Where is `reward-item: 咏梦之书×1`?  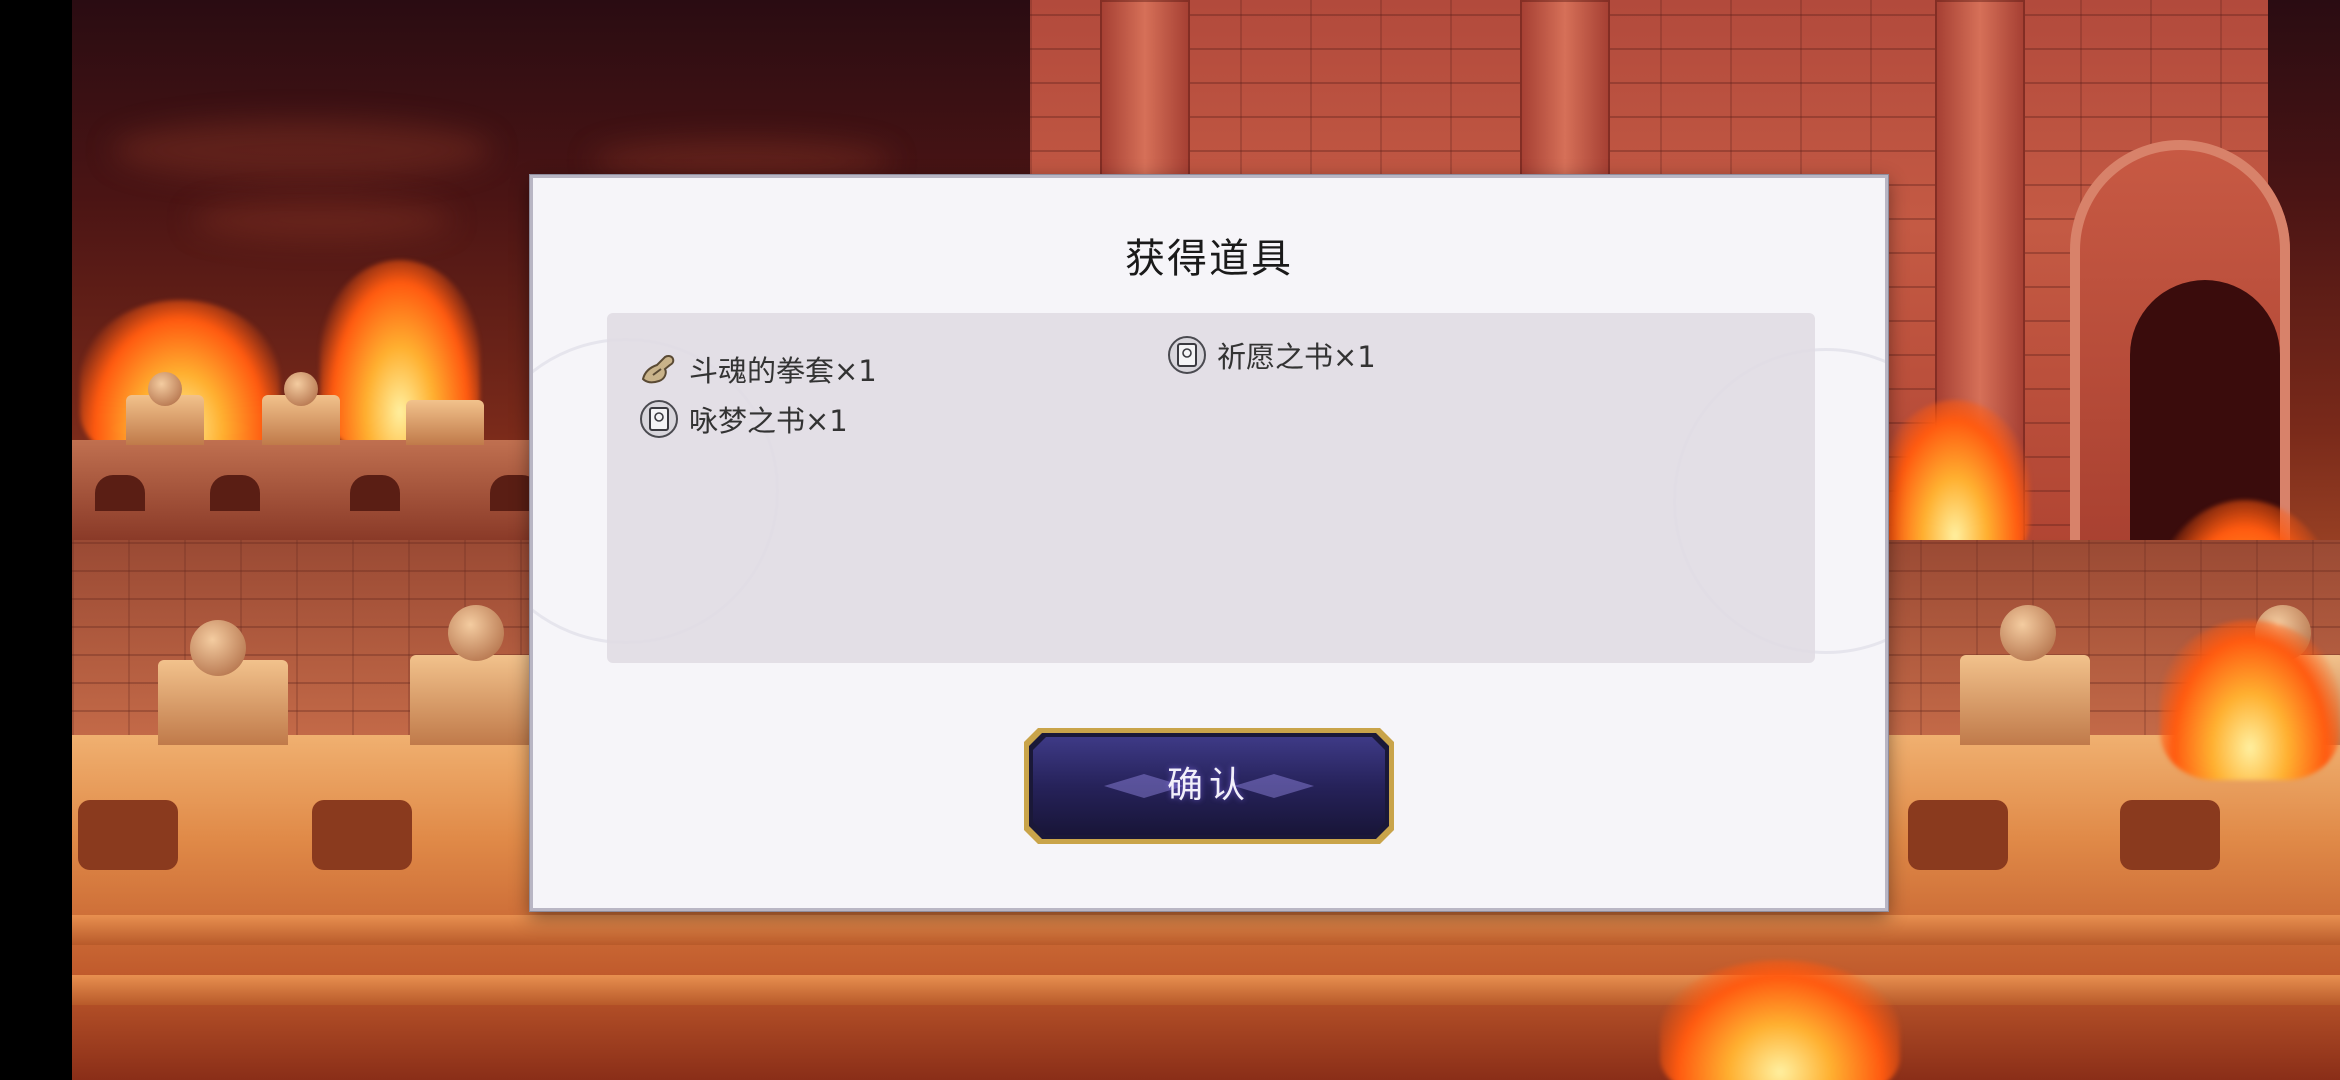 reward-item: 咏梦之书×1 is located at coordinates (743, 419).